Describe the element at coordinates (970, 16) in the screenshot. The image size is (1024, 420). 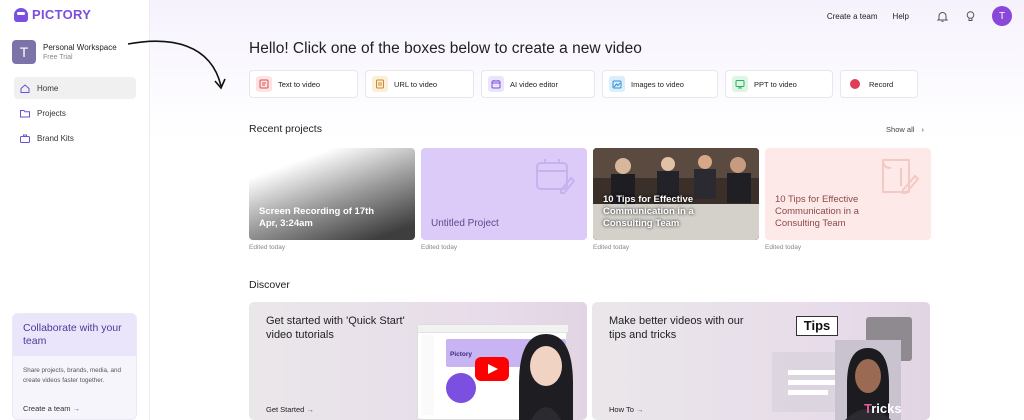
I see `lightbulb-icon` at that location.